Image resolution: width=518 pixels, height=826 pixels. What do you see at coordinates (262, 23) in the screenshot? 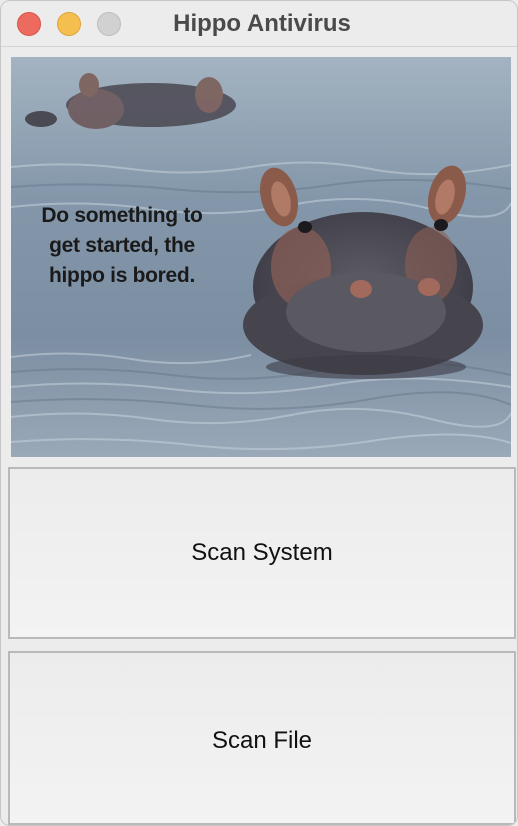
I see `window-title: Hippo Antivirus` at bounding box center [262, 23].